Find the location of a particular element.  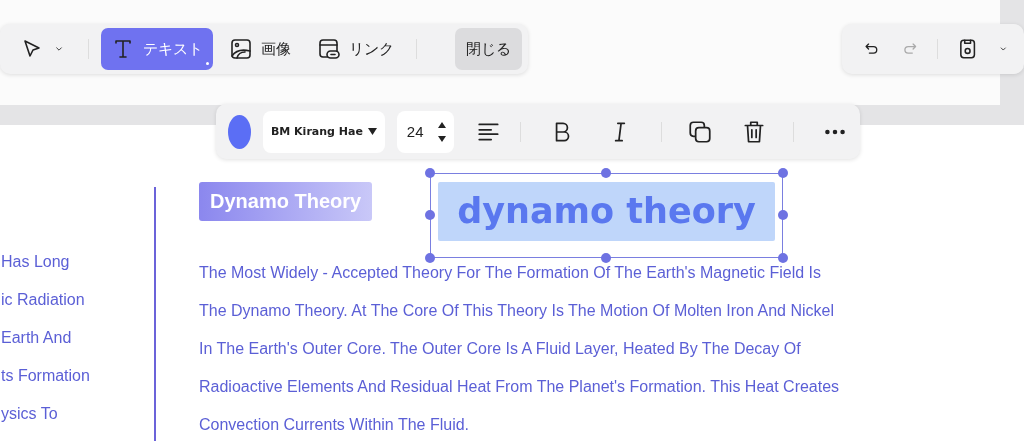

link-window-icon is located at coordinates (329, 49).